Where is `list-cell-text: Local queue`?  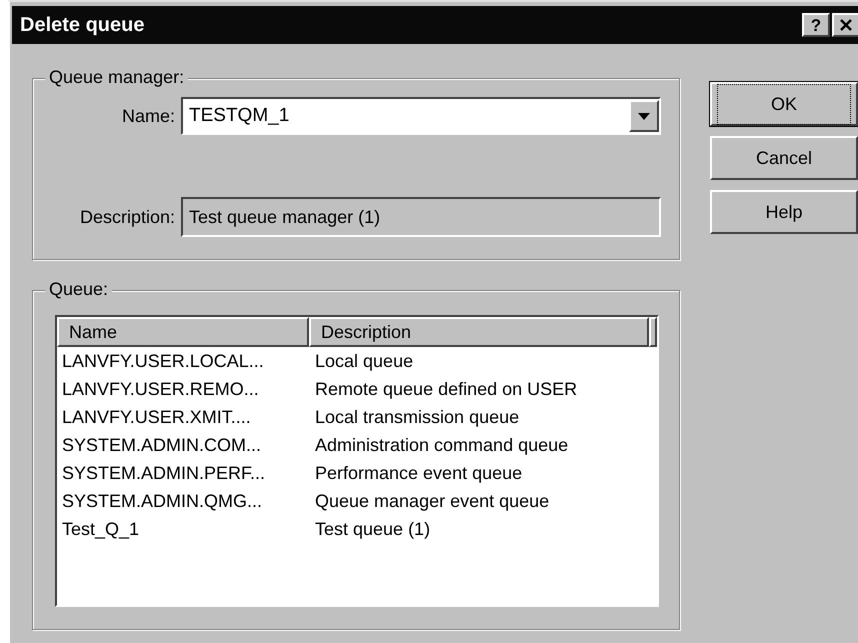 list-cell-text: Local queue is located at coordinates (364, 361).